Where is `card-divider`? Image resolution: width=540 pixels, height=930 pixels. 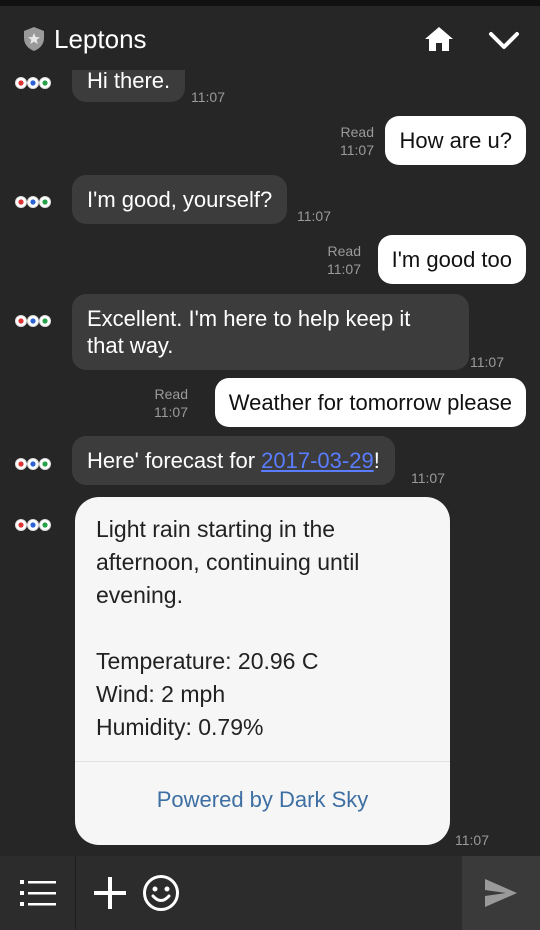
card-divider is located at coordinates (262, 761).